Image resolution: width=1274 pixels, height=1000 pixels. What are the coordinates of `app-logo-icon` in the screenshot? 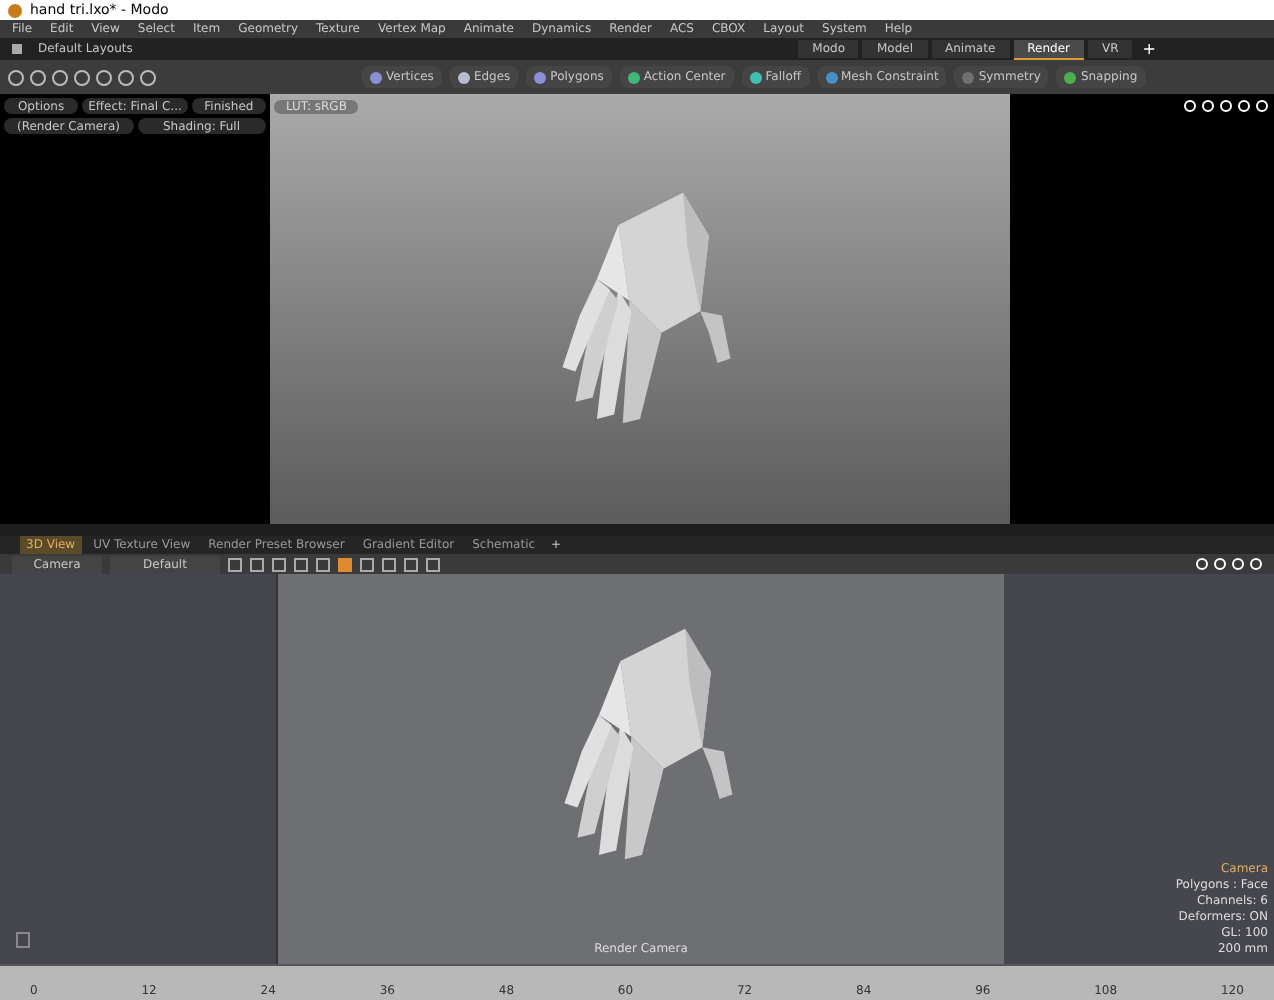 It's located at (15, 10).